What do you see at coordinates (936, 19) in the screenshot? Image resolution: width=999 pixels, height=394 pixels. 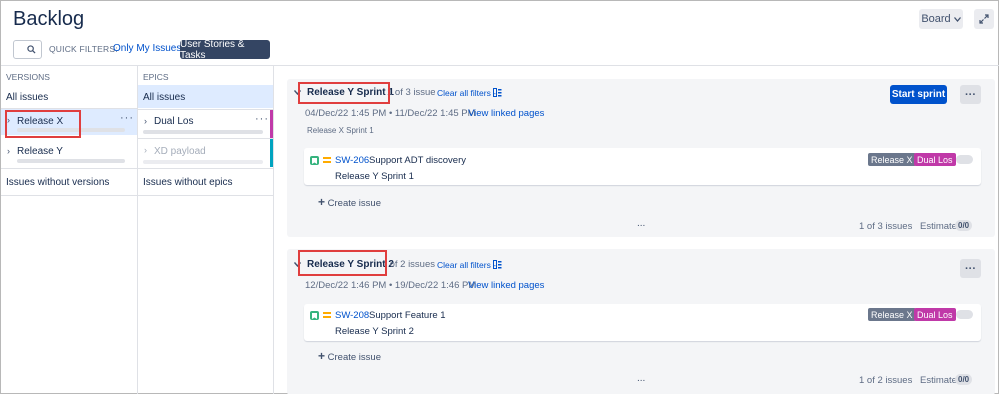 I see `board-button-label: Board` at bounding box center [936, 19].